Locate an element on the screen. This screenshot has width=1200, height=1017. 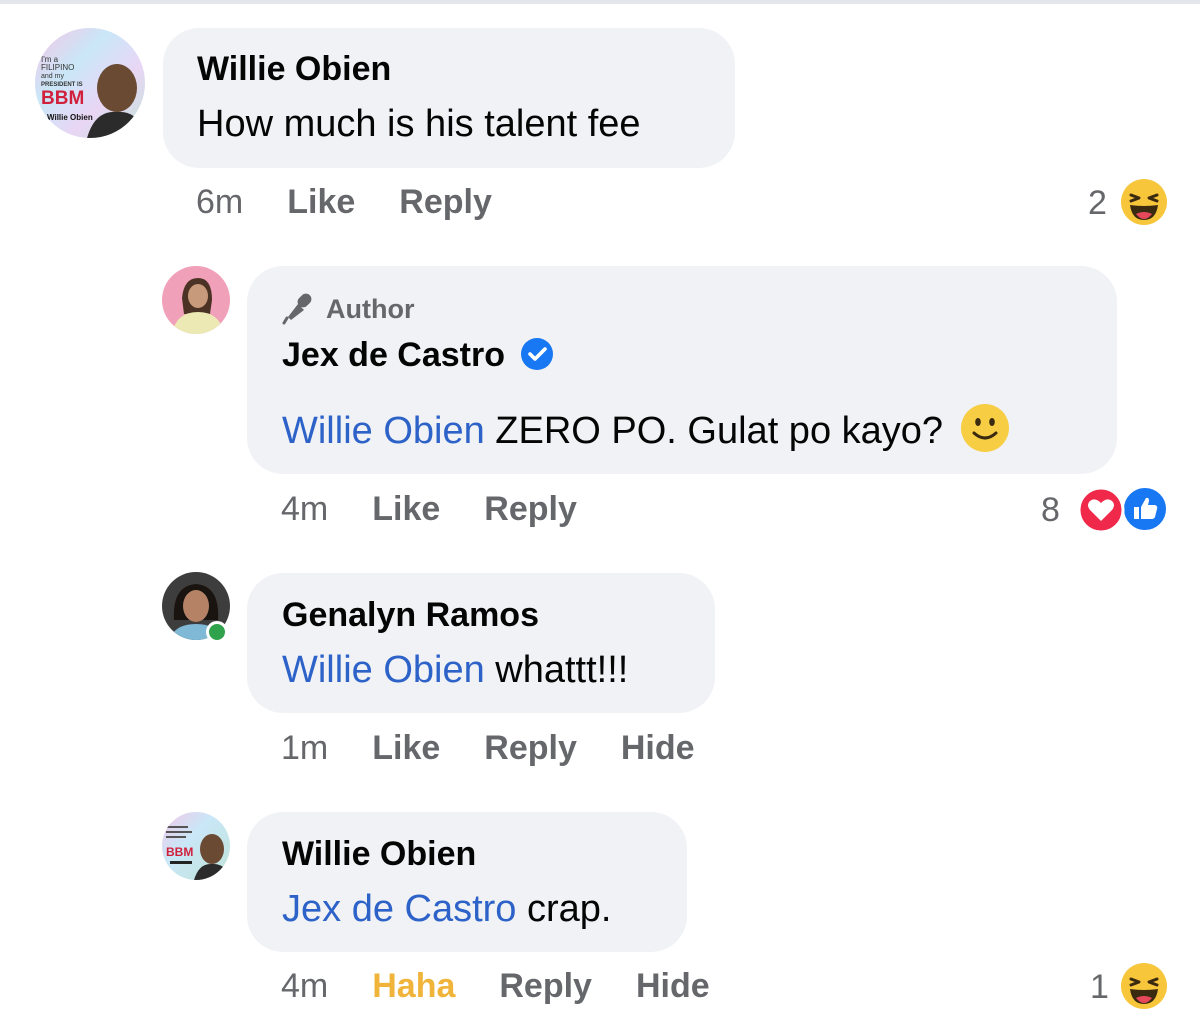
comment-body: crap. is located at coordinates (564, 909).